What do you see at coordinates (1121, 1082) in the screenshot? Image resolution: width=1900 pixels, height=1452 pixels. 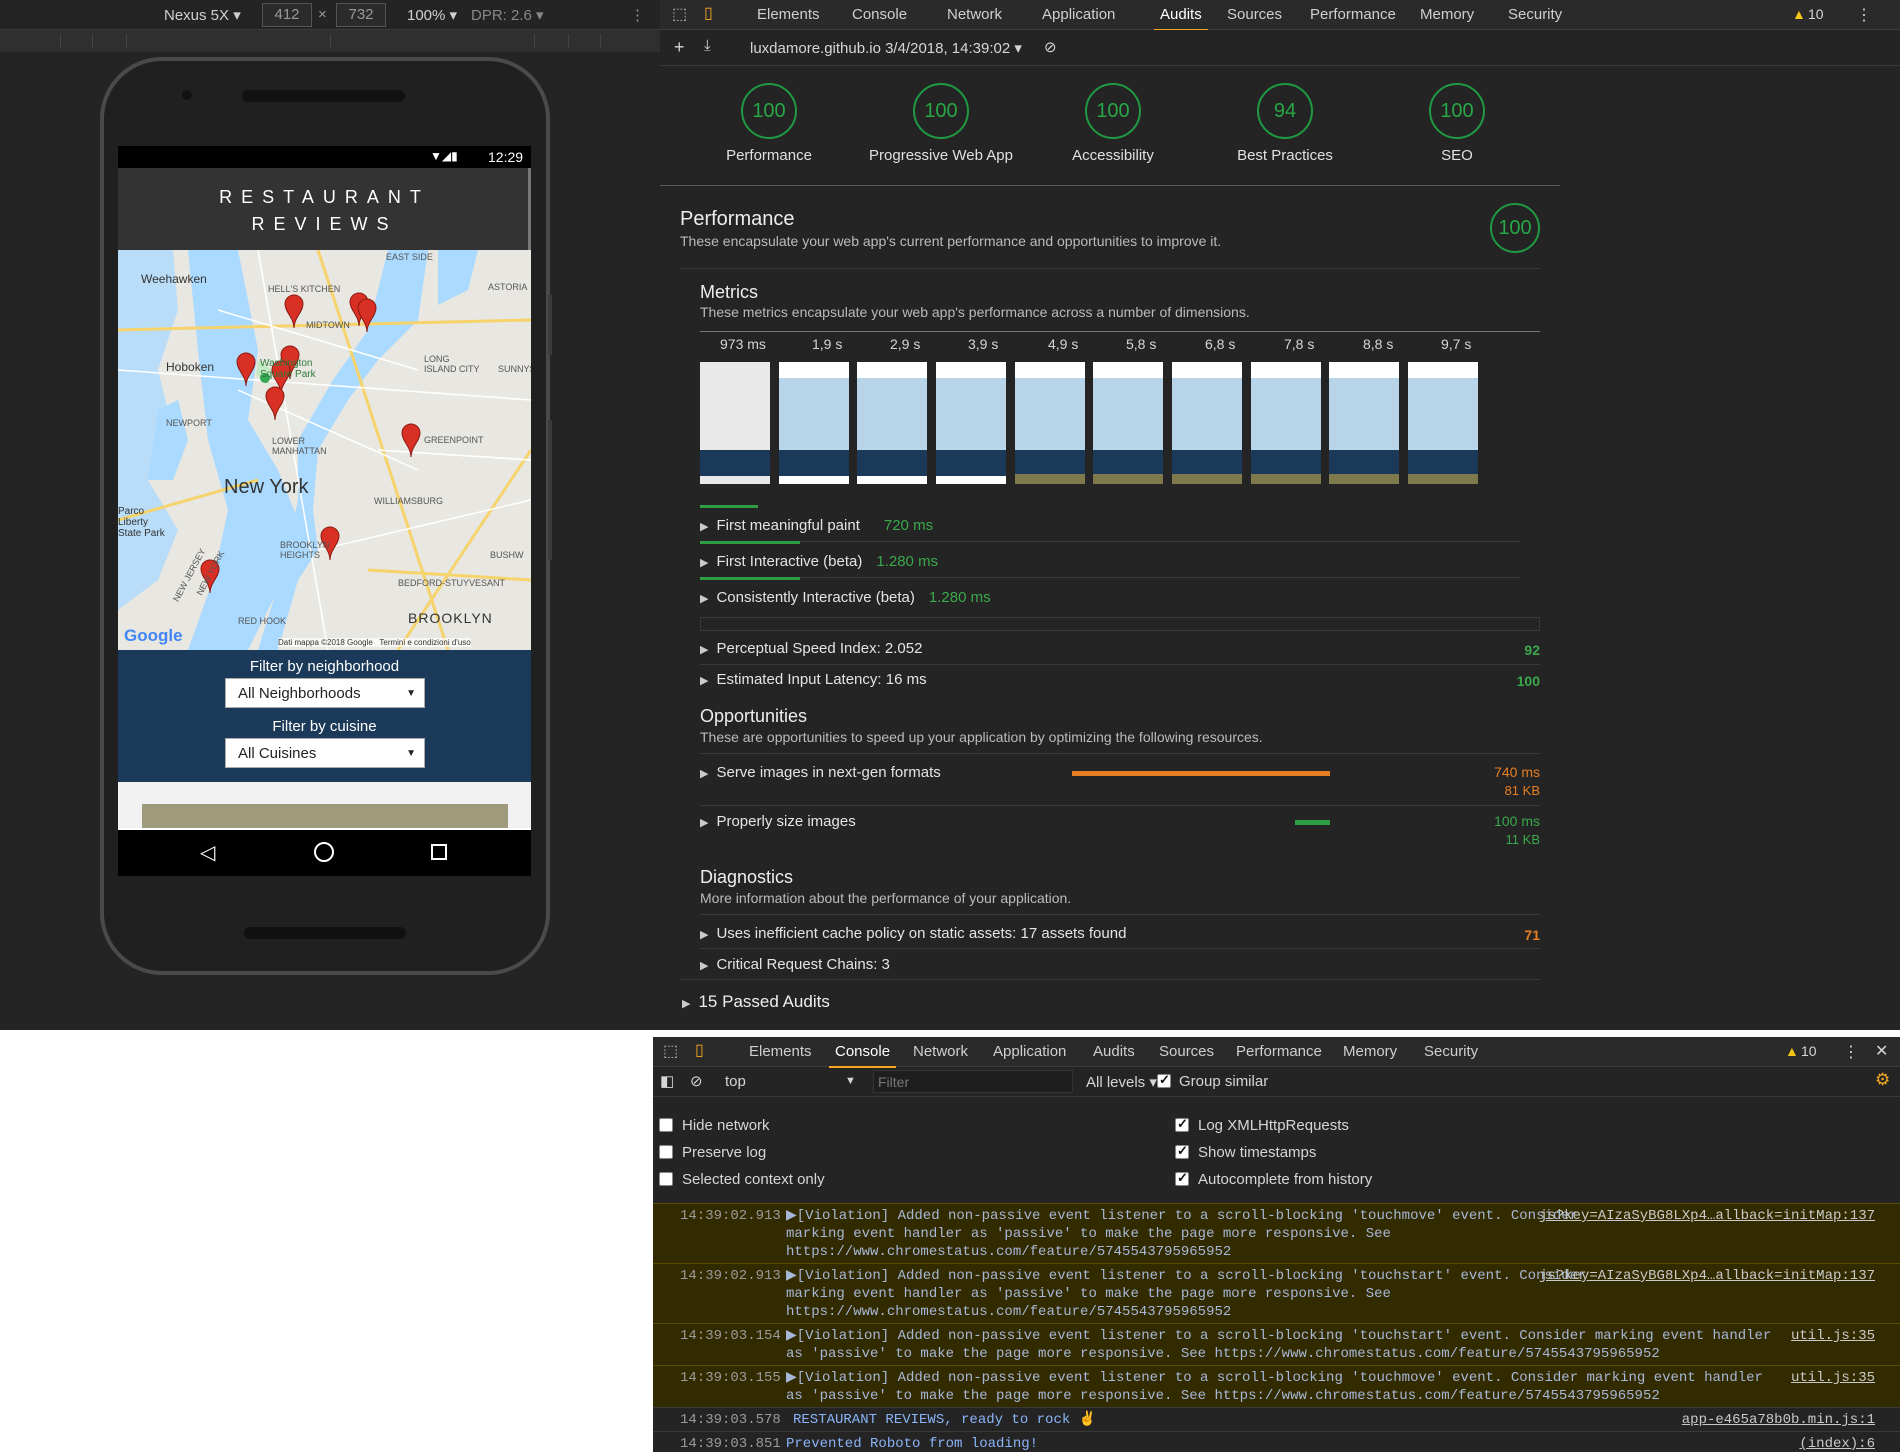 I see `levels-select: All levels ▾` at bounding box center [1121, 1082].